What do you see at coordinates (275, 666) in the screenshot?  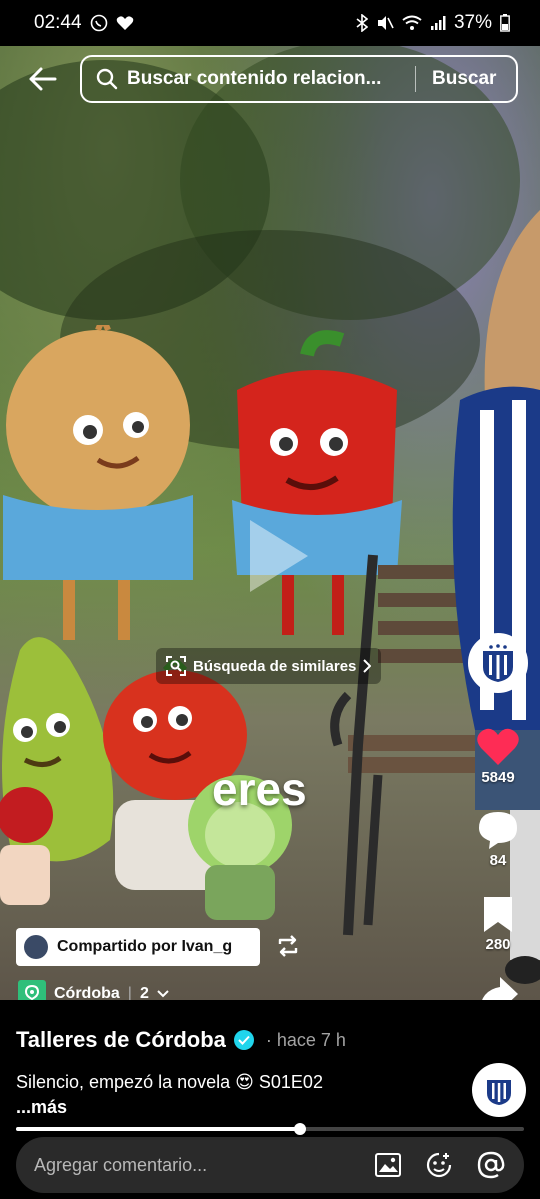 I see `similar-search-label: Búsqueda de similares` at bounding box center [275, 666].